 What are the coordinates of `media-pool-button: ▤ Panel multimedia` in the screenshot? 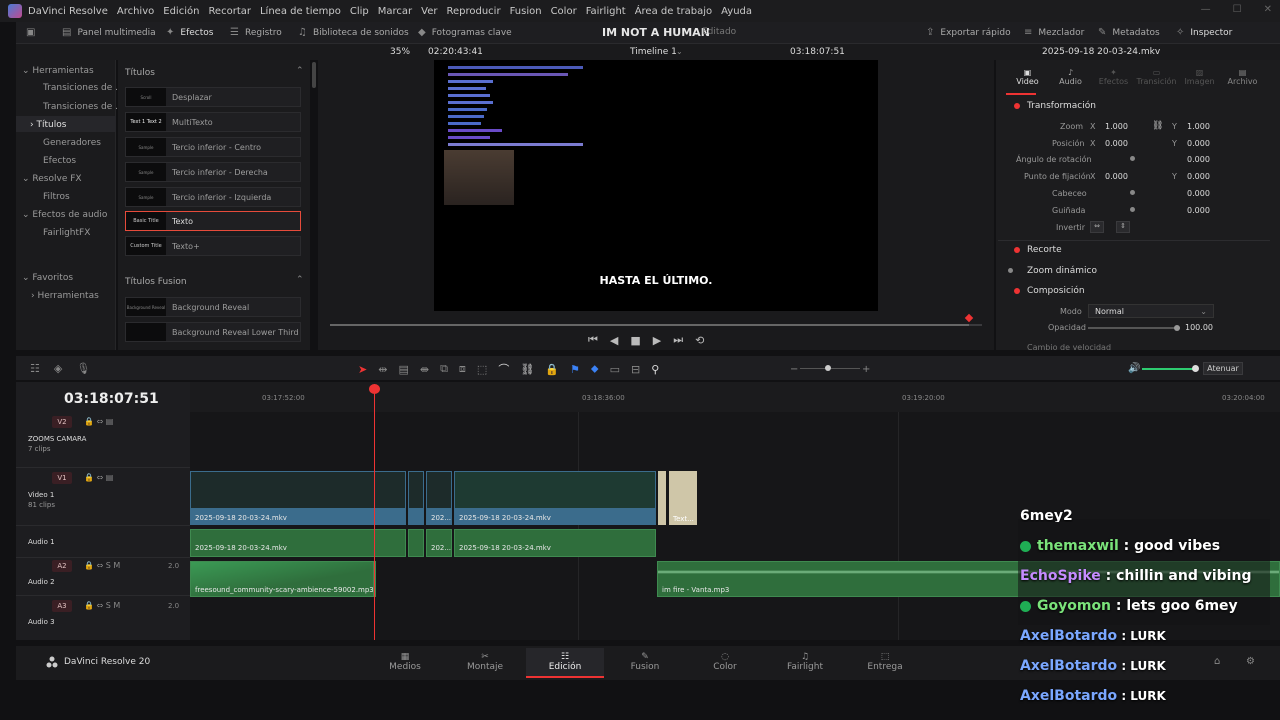 It's located at (109, 32).